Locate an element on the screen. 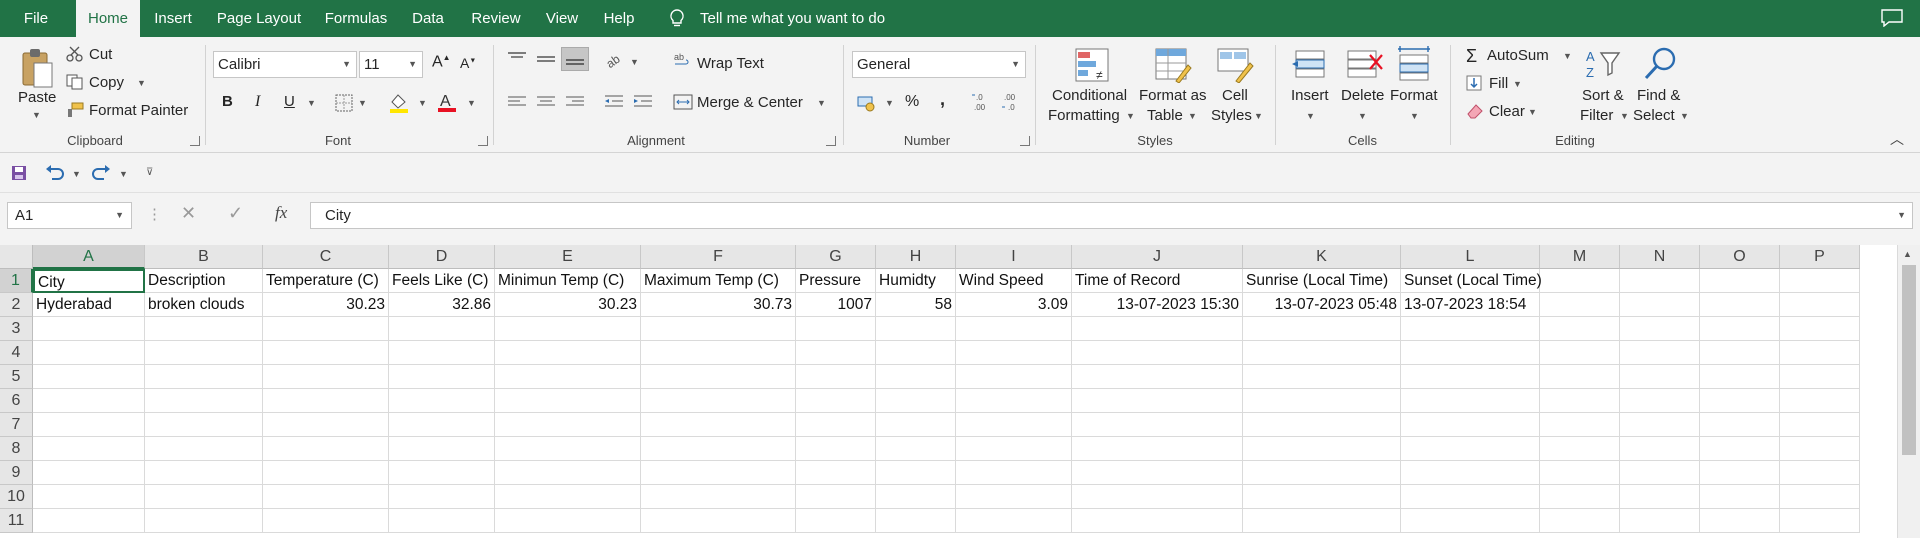  row-header-11: 11 is located at coordinates (16, 521).